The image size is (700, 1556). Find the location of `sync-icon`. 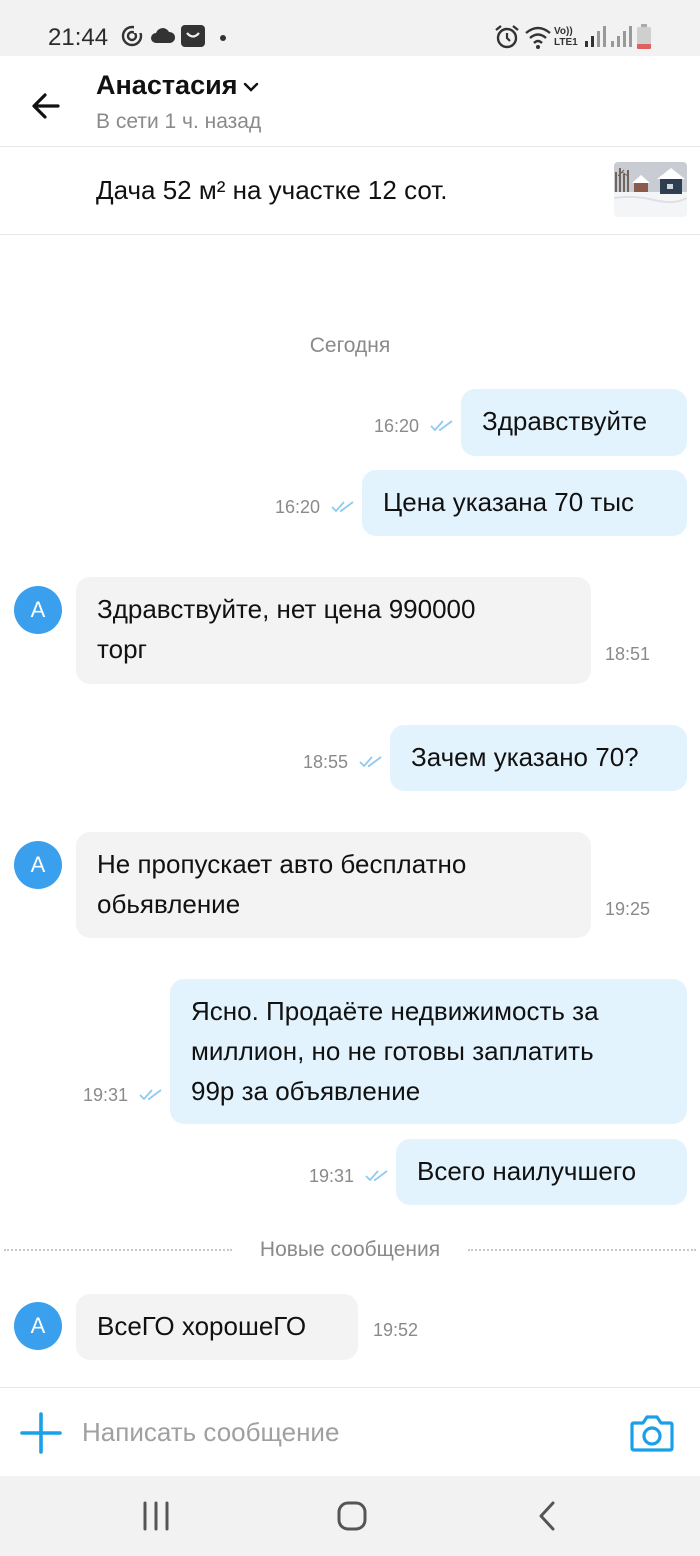

sync-icon is located at coordinates (132, 36).